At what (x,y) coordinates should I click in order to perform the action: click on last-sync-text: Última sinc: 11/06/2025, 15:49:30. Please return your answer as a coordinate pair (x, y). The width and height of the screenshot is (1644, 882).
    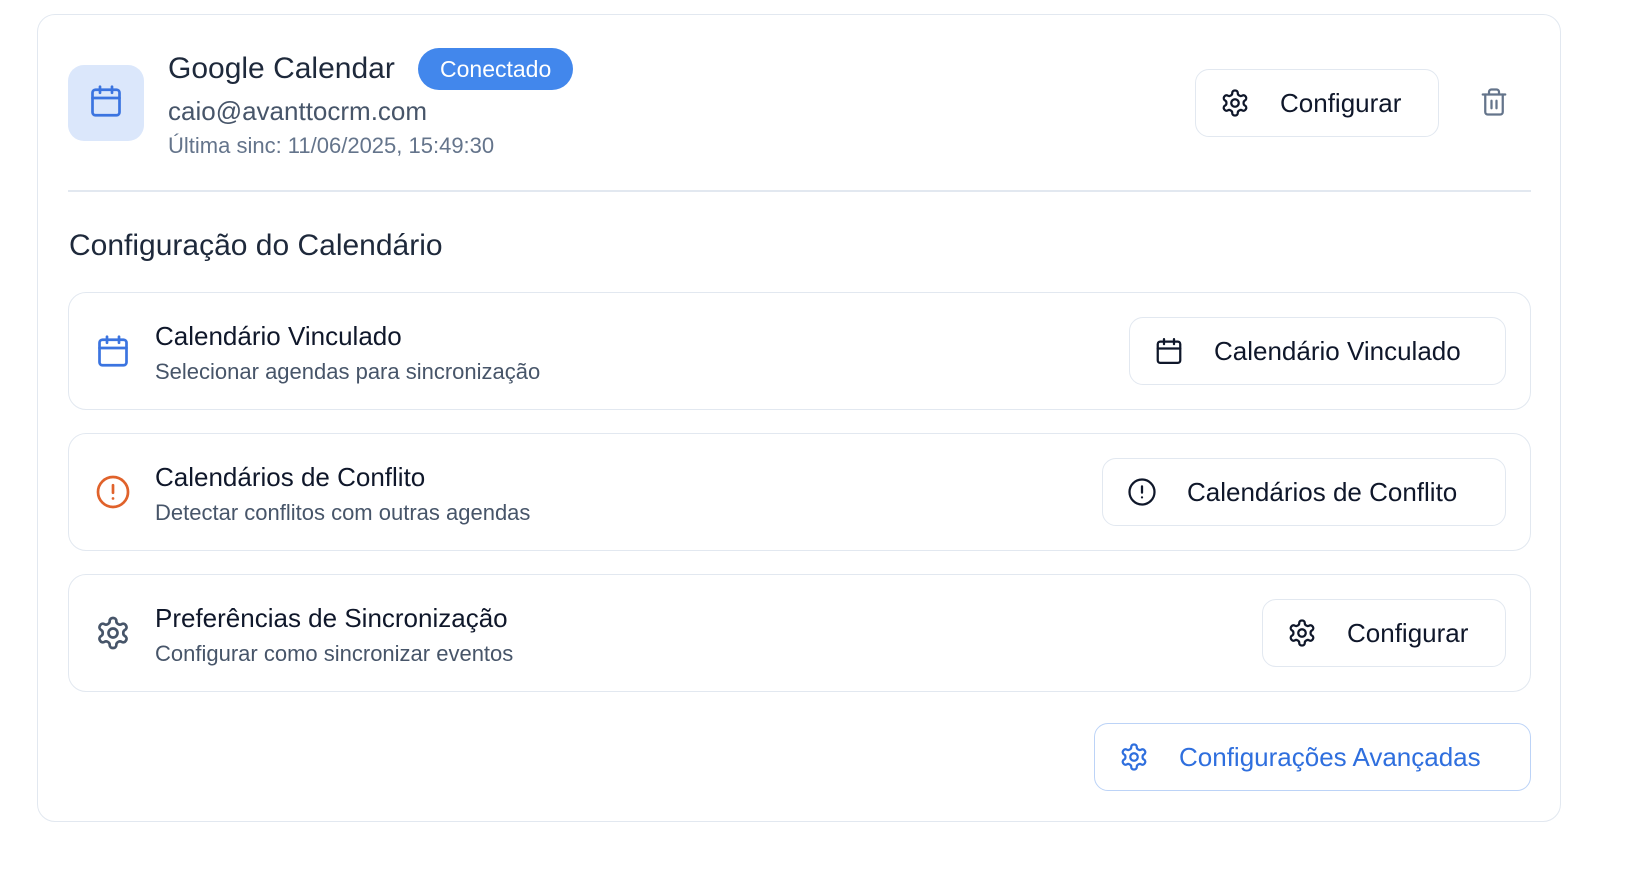
    Looking at the image, I should click on (331, 145).